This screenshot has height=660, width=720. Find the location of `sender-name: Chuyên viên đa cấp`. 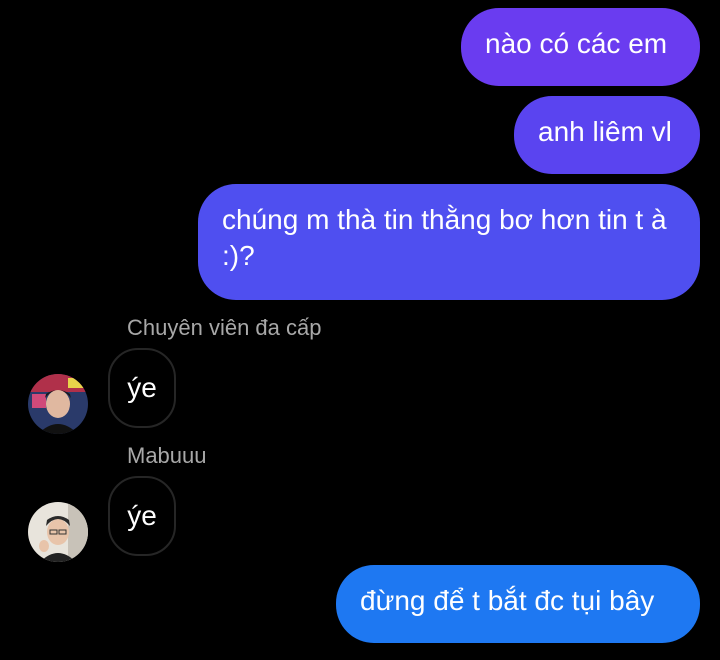

sender-name: Chuyên viên đa cấp is located at coordinates (224, 327).